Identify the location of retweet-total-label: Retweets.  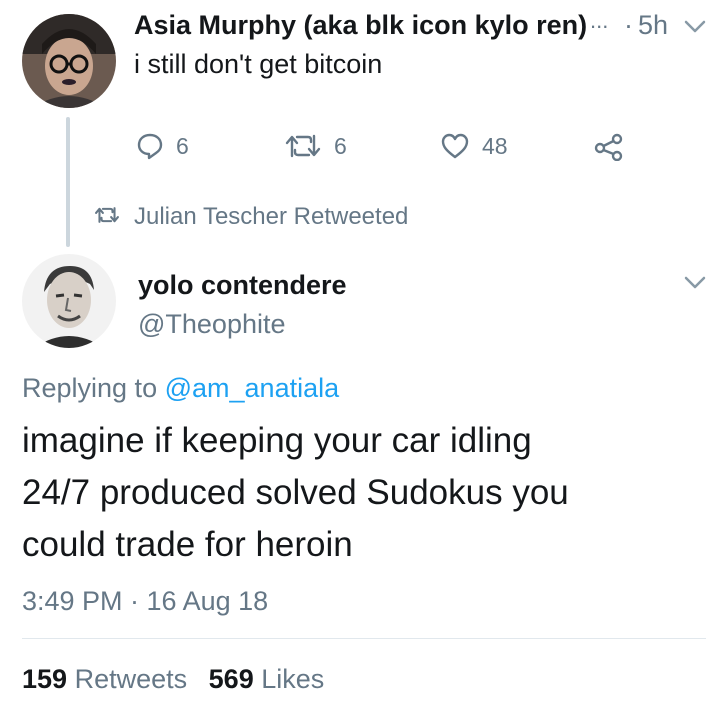
(131, 679).